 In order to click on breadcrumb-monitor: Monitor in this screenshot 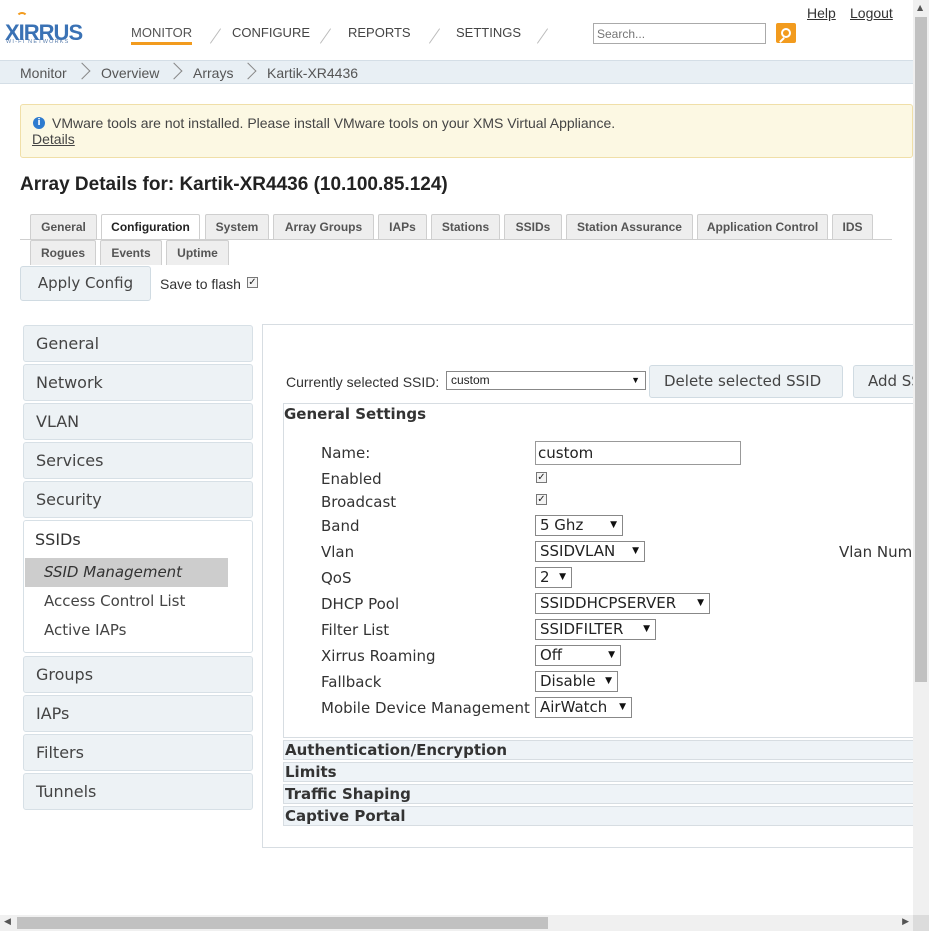, I will do `click(43, 73)`.